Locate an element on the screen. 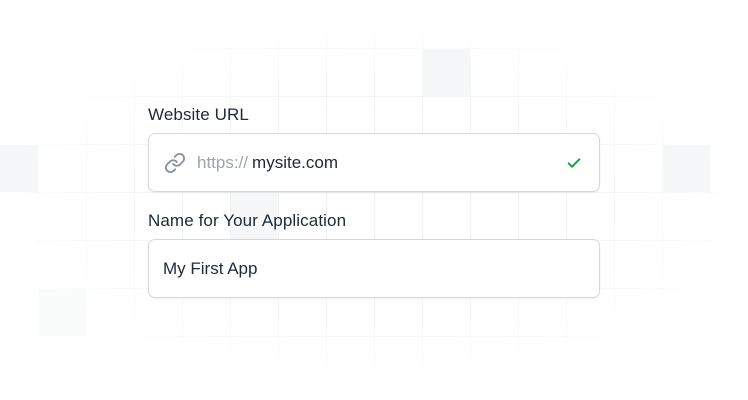 The height and width of the screenshot is (400, 748). website-url-input: mysite.com is located at coordinates (408, 163).